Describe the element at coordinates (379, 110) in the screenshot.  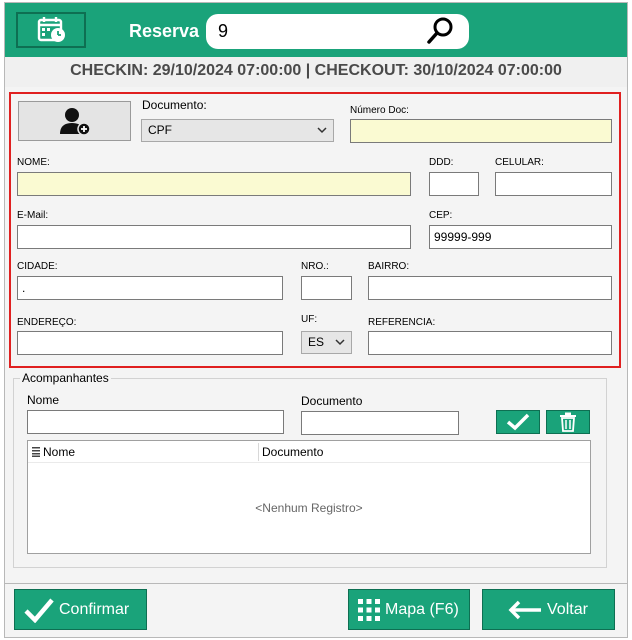
I see `numero-doc-label: Número Doc:` at that location.